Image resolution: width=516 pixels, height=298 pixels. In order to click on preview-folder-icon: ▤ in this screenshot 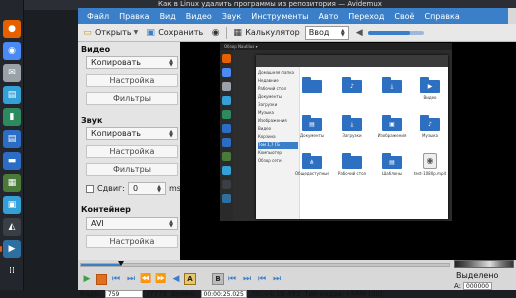, I will do `click(312, 123)`.